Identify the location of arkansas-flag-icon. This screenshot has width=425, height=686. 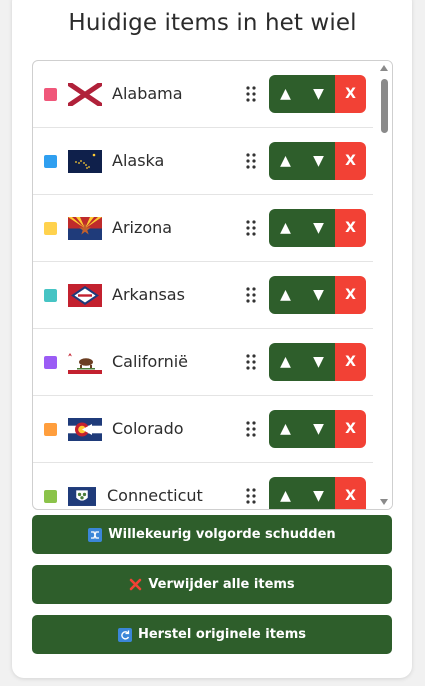
(85, 295).